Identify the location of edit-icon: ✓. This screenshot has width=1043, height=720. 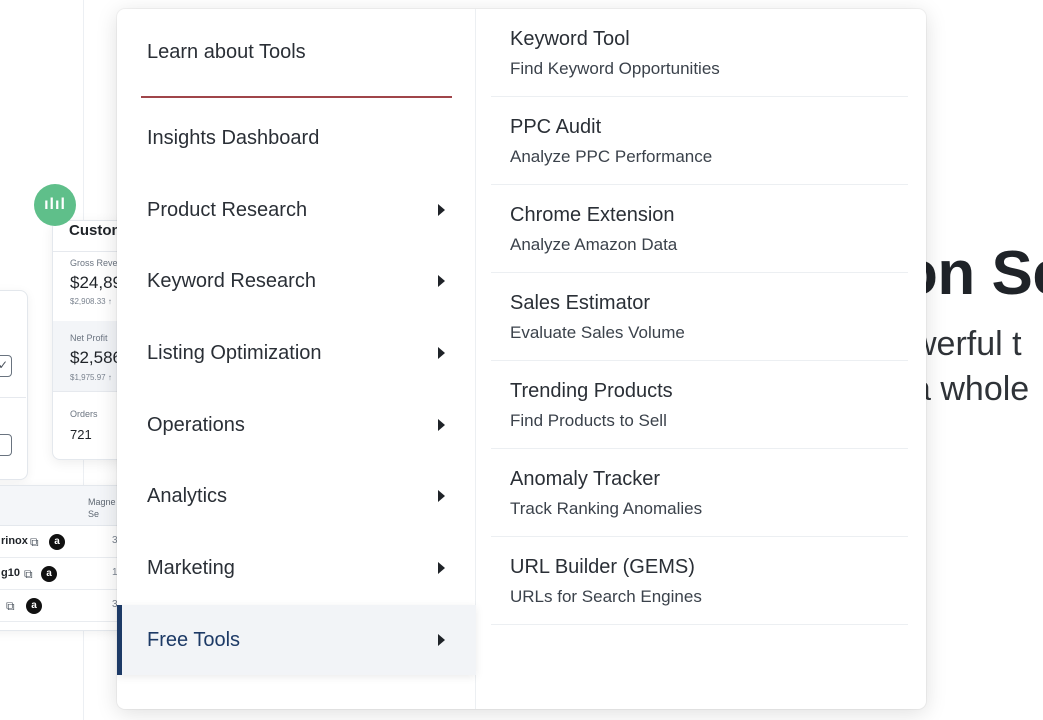
(4, 365).